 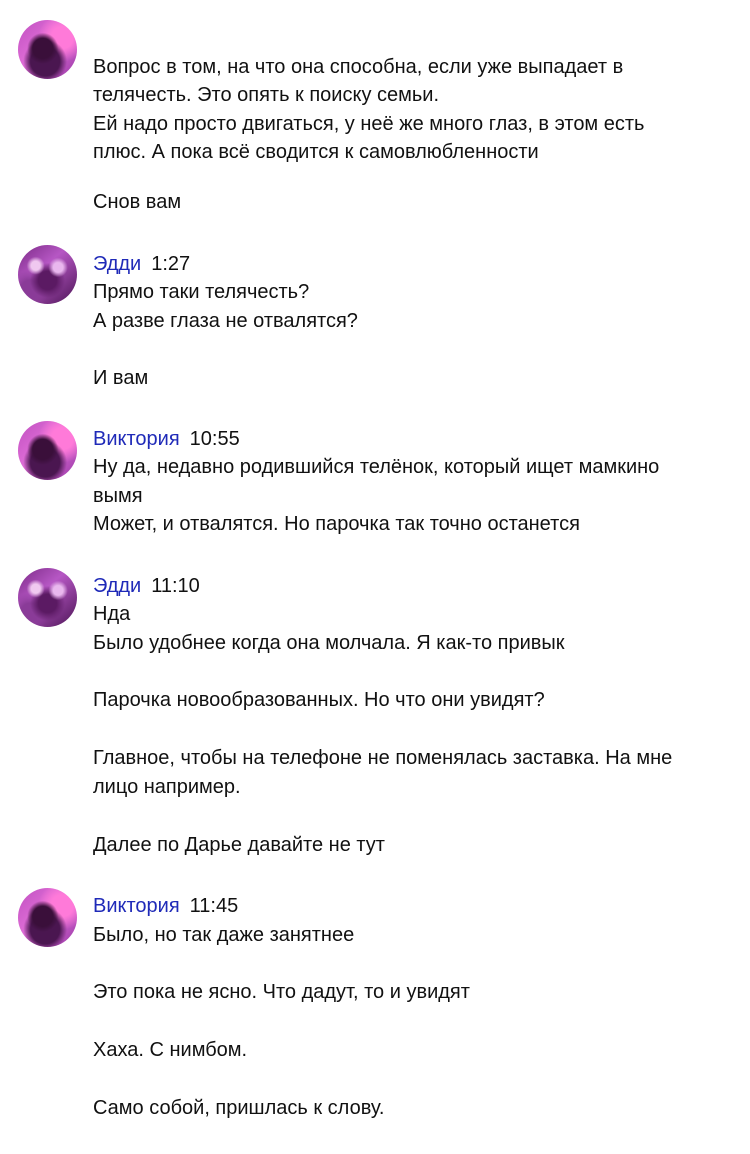 I want to click on message-line: Снов вам, so click(x=137, y=202).